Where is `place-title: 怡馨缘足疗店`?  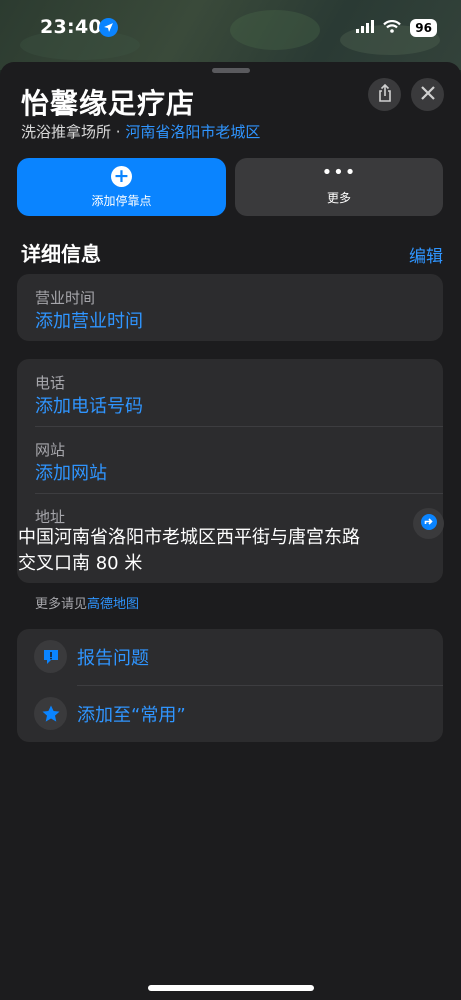
place-title: 怡馨缘足疗店 is located at coordinates (108, 103).